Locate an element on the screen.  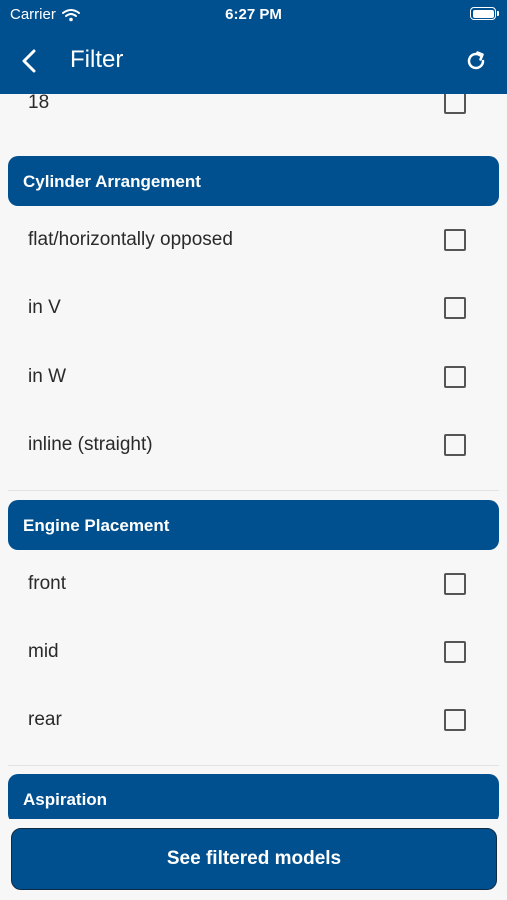
list-item: in W is located at coordinates (253, 377).